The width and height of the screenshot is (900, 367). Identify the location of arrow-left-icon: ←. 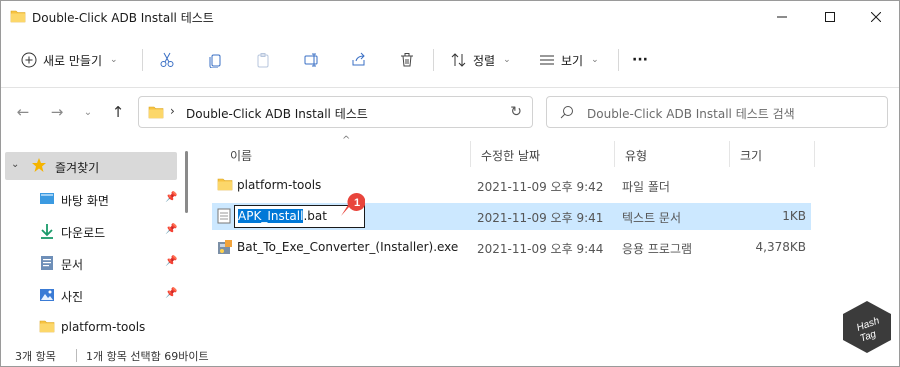
(23, 112).